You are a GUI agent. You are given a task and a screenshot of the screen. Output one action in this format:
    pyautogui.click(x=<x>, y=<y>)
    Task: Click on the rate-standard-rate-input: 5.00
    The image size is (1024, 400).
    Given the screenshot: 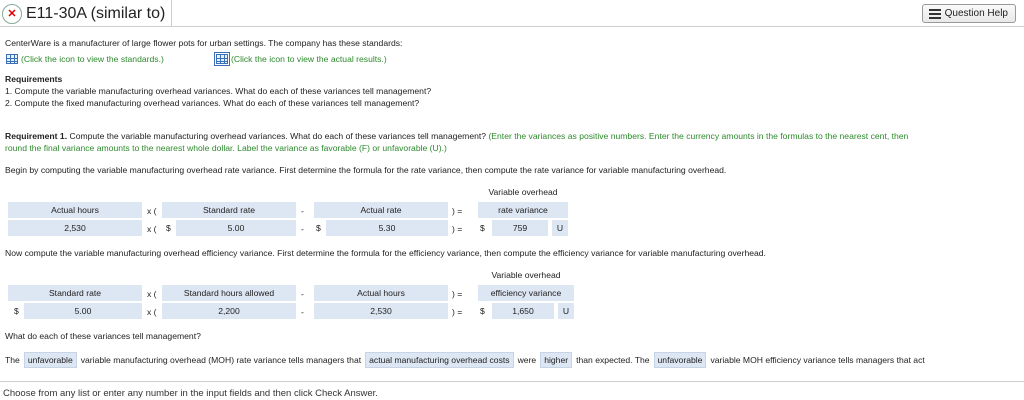 What is the action you would take?
    pyautogui.click(x=236, y=228)
    